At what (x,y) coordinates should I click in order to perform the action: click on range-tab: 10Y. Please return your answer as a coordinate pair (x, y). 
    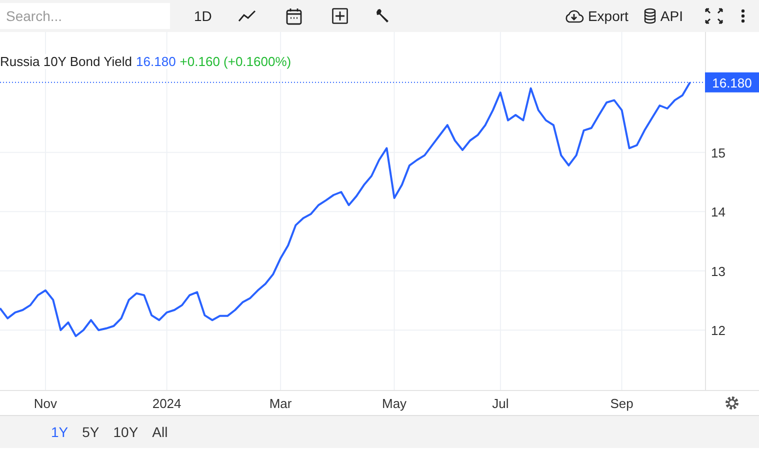
    Looking at the image, I should click on (125, 432).